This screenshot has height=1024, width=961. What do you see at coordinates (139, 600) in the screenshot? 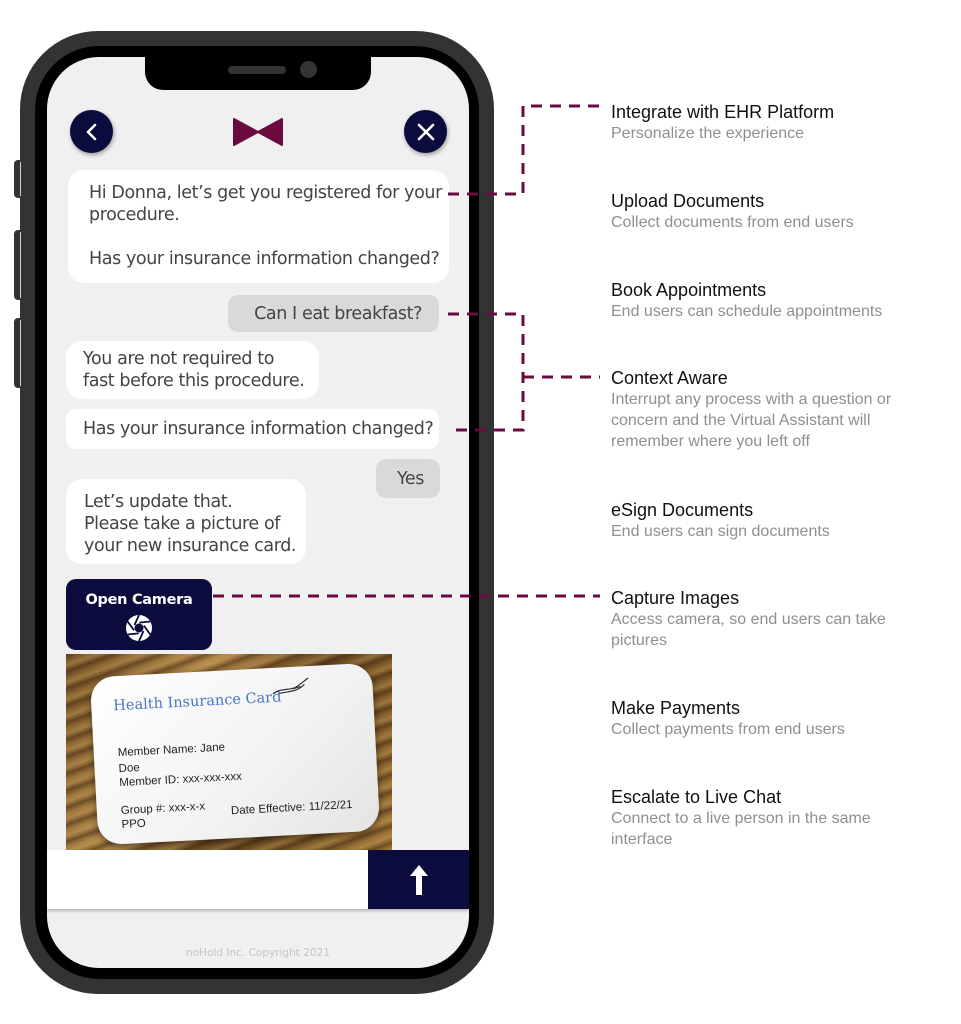
I see `open-camera-label: Open Camera` at bounding box center [139, 600].